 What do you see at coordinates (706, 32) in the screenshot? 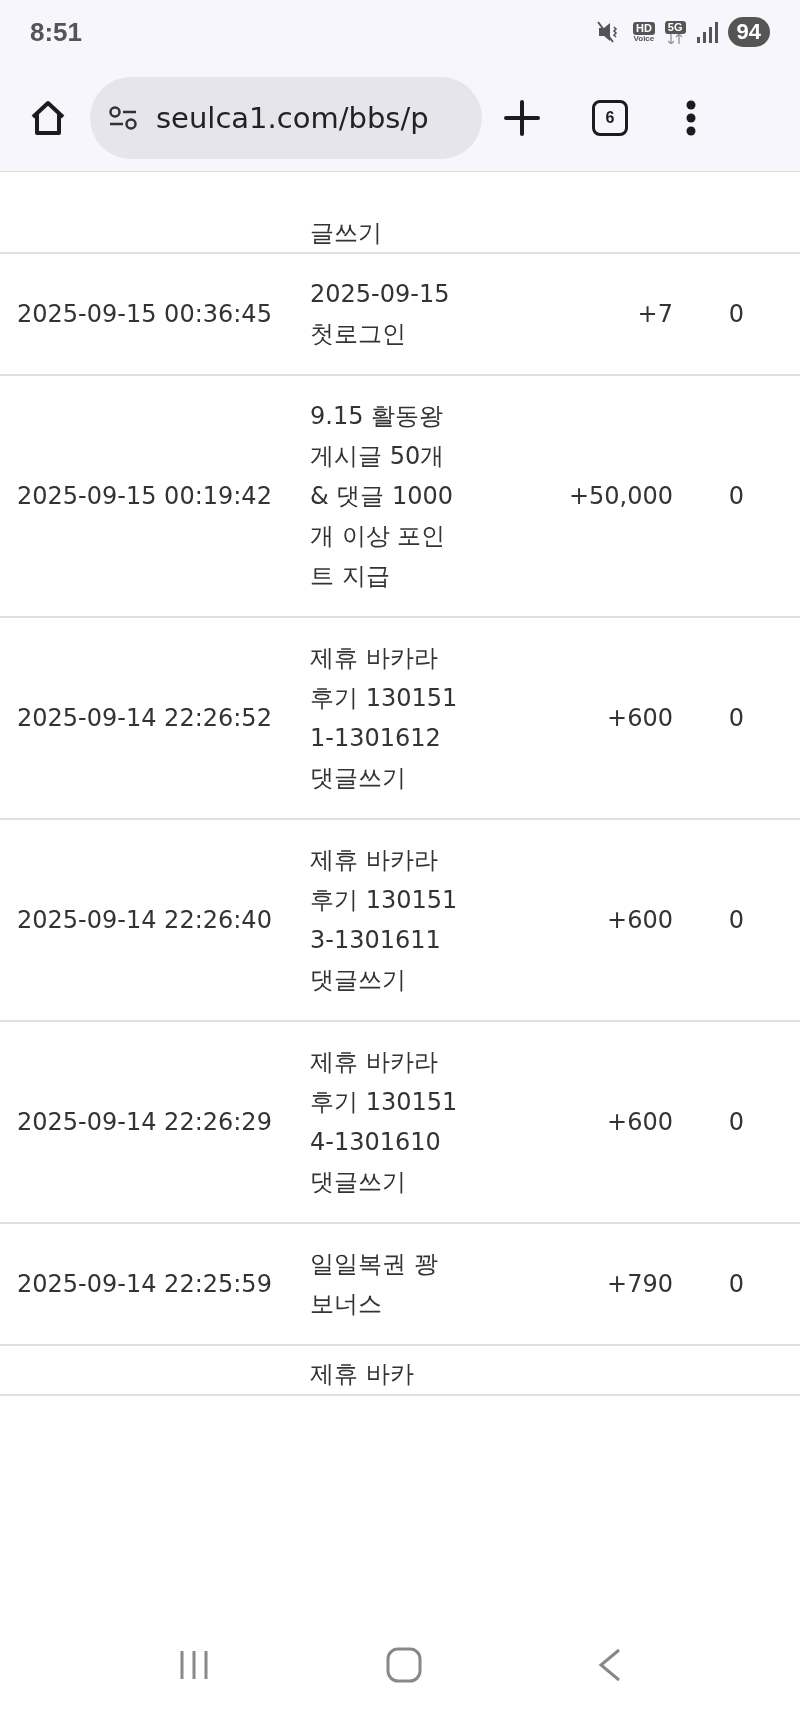
I see `signal-icon` at bounding box center [706, 32].